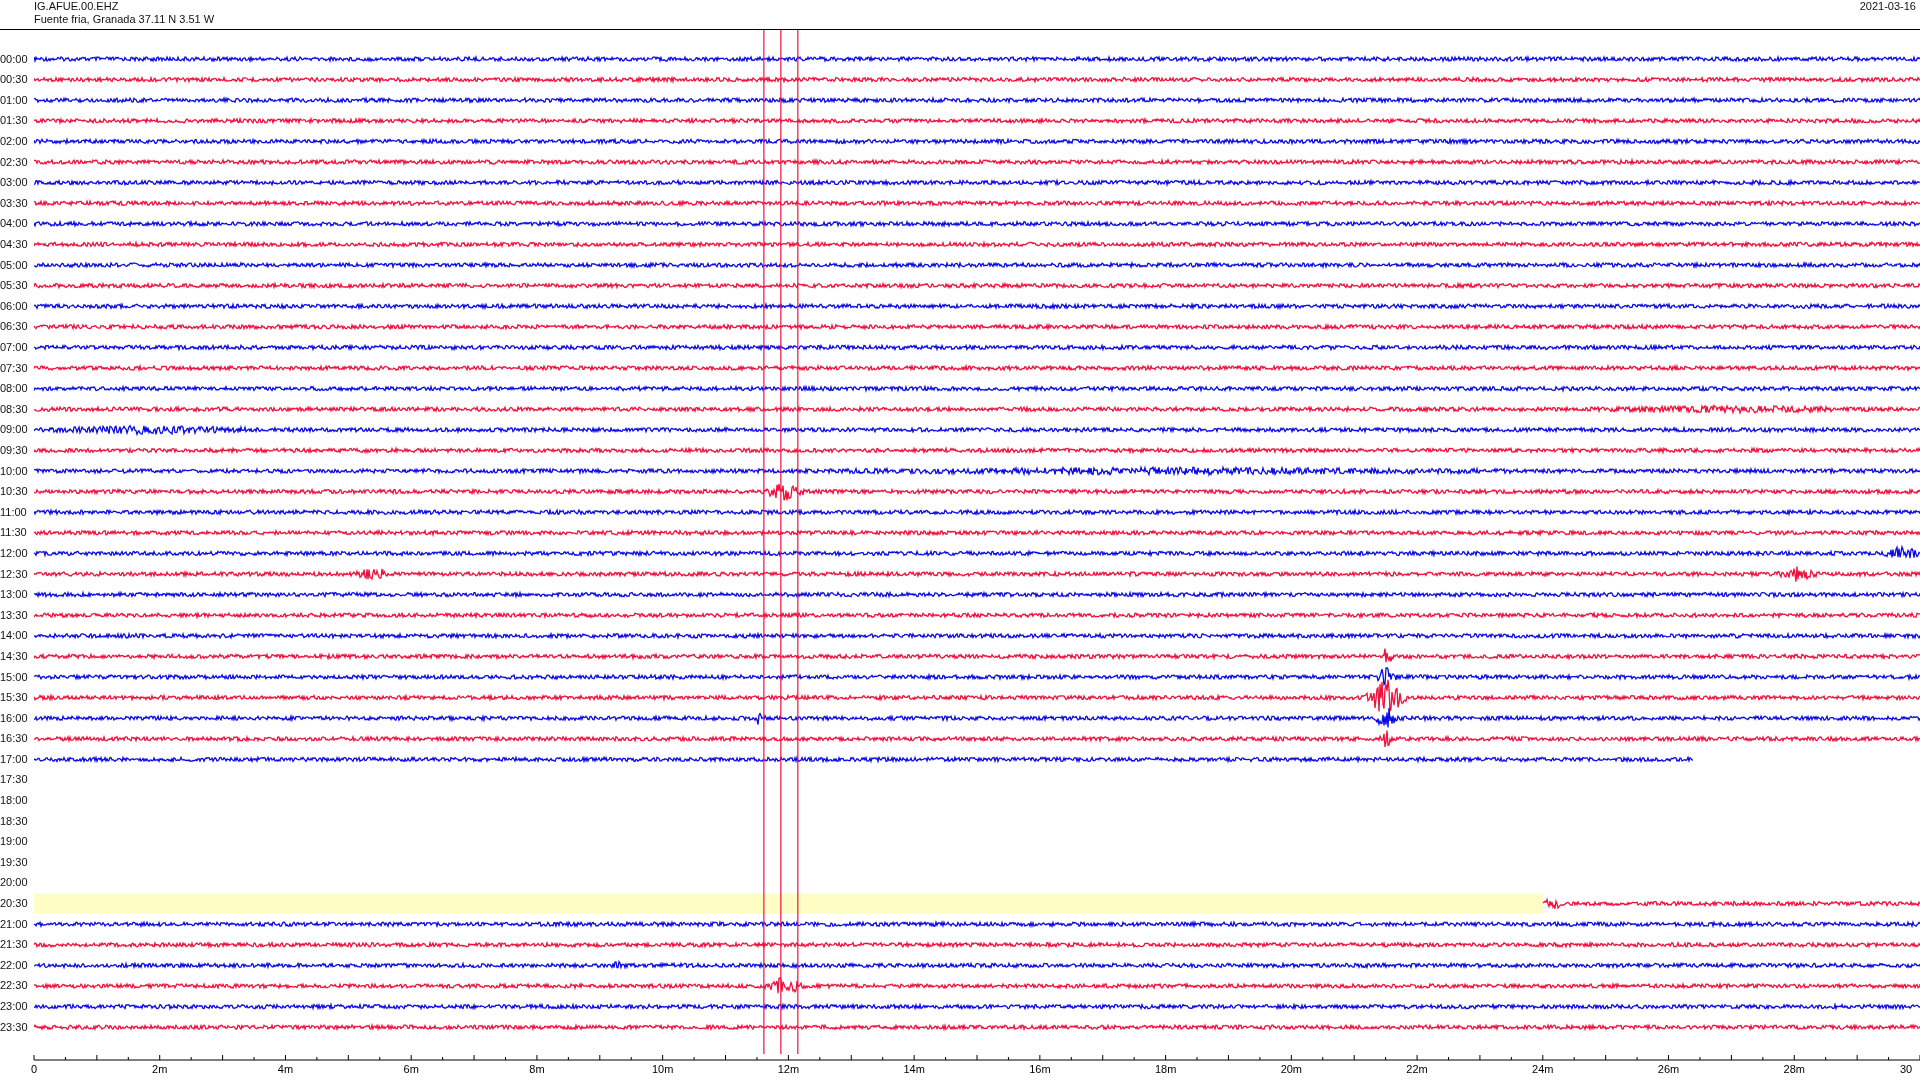 The width and height of the screenshot is (1920, 1080). Describe the element at coordinates (14, 615) in the screenshot. I see `time-label: 13:30` at that location.